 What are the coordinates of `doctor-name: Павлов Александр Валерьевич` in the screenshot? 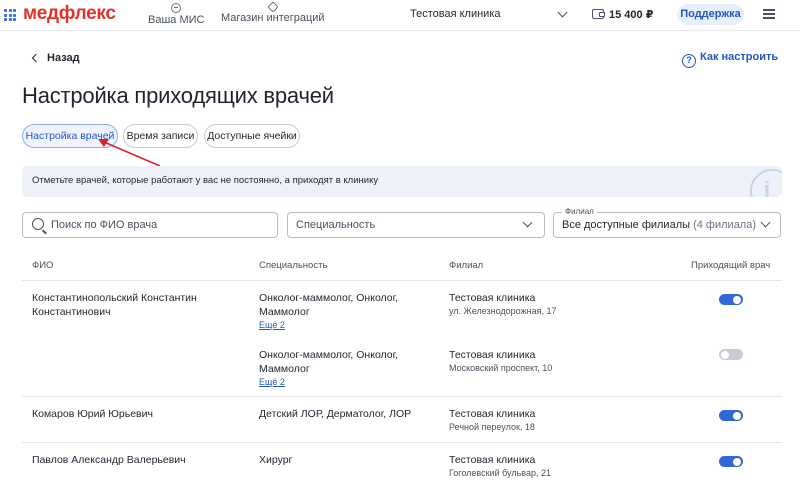 It's located at (109, 460).